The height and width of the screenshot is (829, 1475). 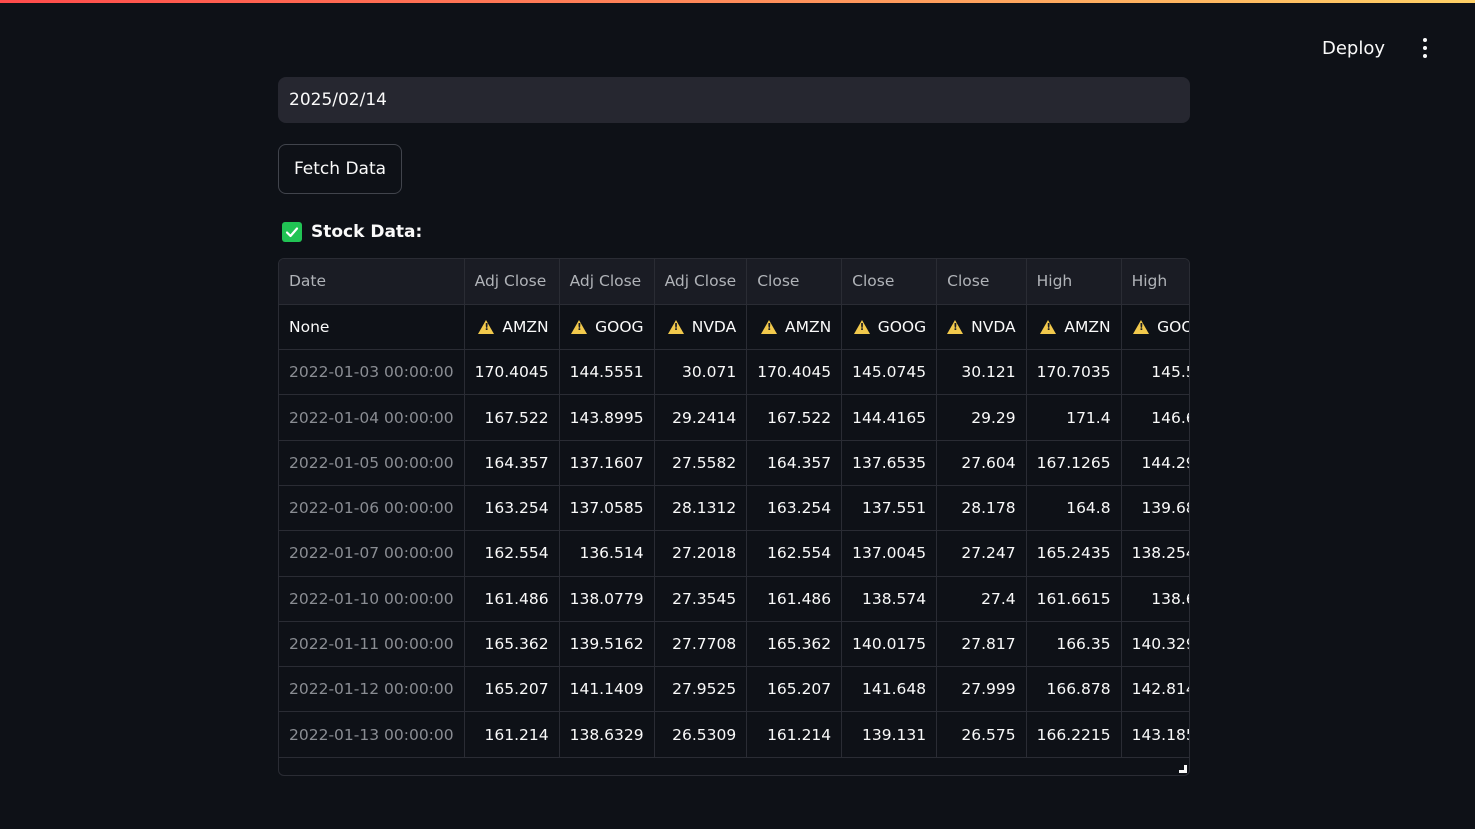 What do you see at coordinates (981, 463) in the screenshot?
I see `value-cell: 27.604` at bounding box center [981, 463].